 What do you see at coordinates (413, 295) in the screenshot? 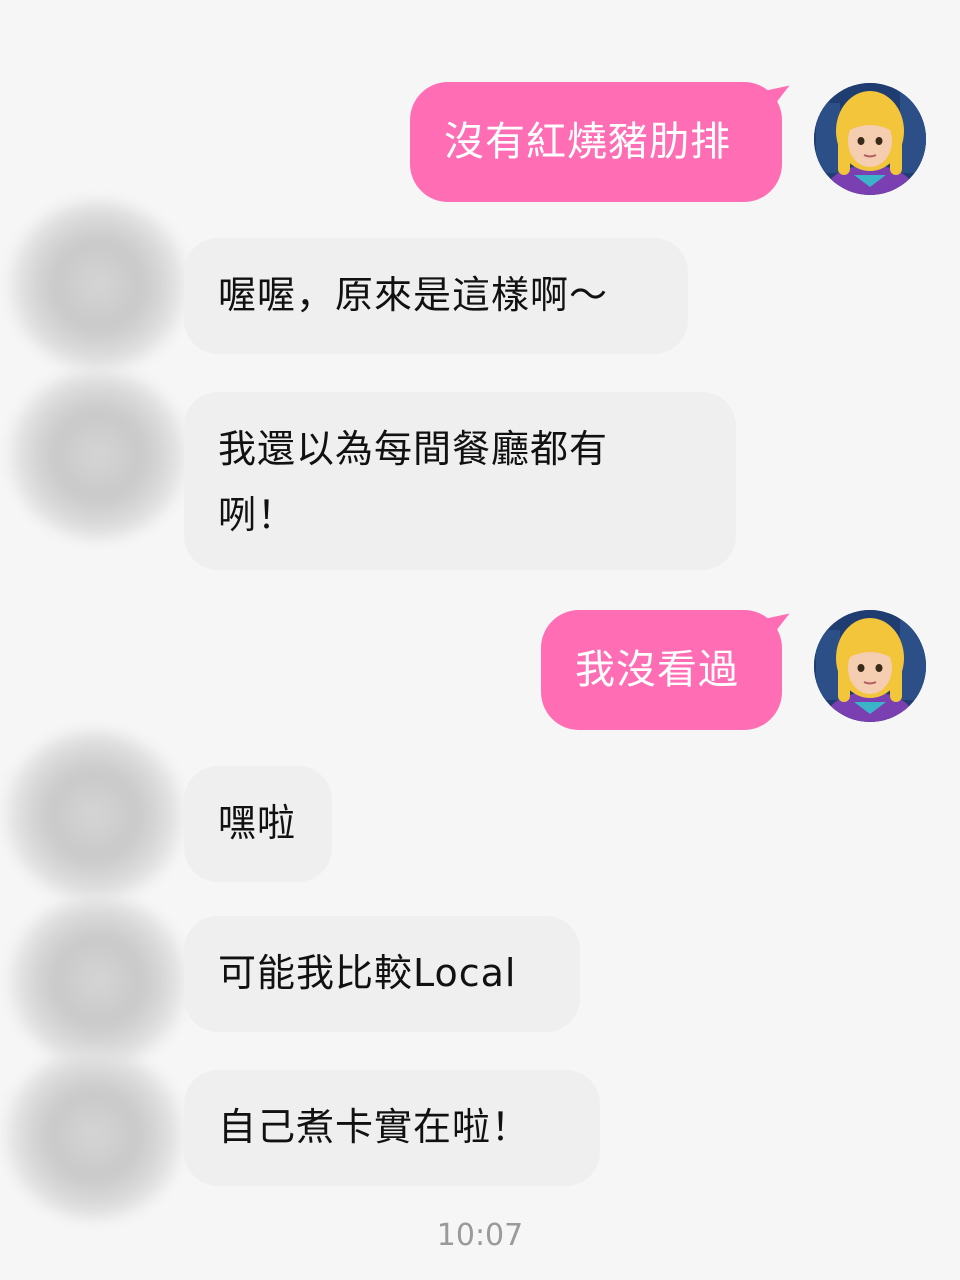
I see `message-text: 喔喔，原來是這樣啊～` at bounding box center [413, 295].